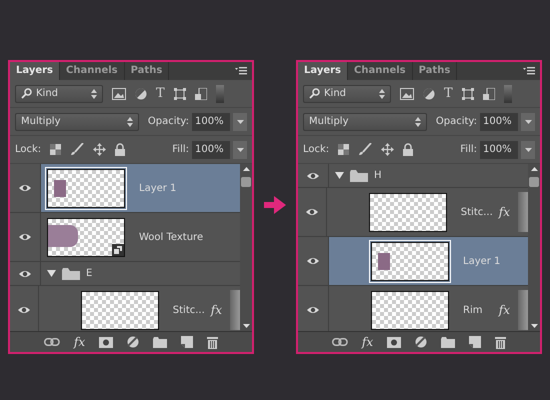  I want to click on layer-name: Rim, so click(472, 310).